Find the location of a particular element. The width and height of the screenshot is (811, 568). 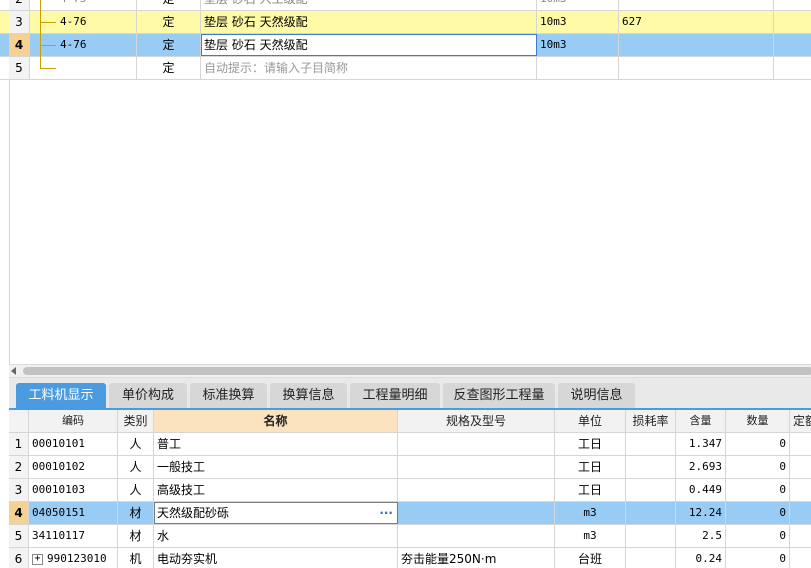

resource-content: 12.24 is located at coordinates (701, 513).